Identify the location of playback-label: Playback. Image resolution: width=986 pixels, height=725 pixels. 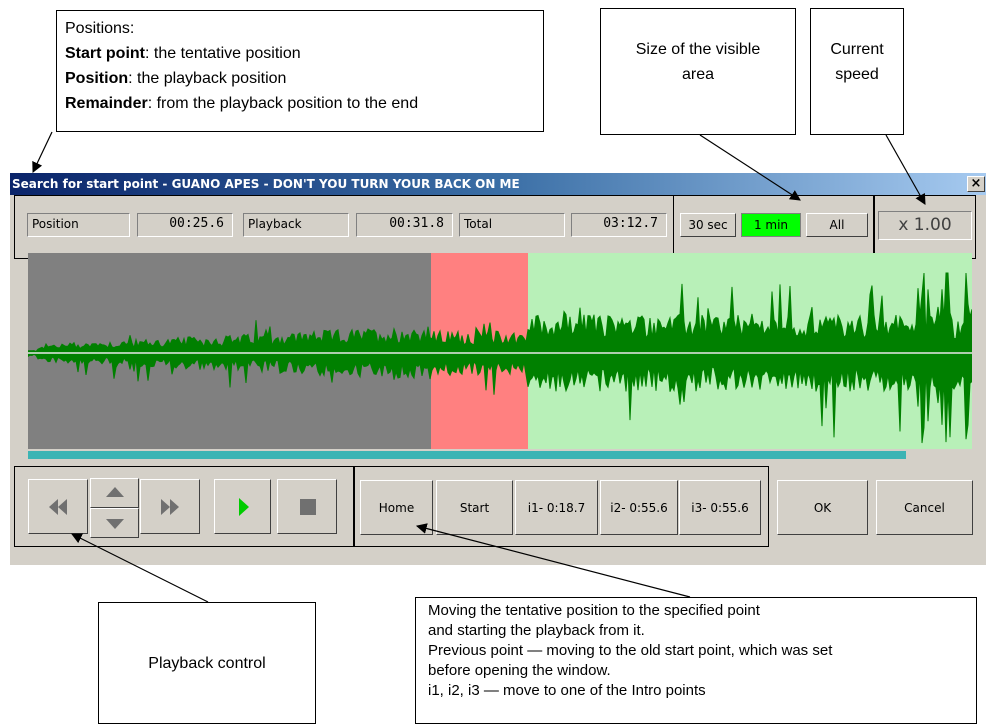
(296, 225).